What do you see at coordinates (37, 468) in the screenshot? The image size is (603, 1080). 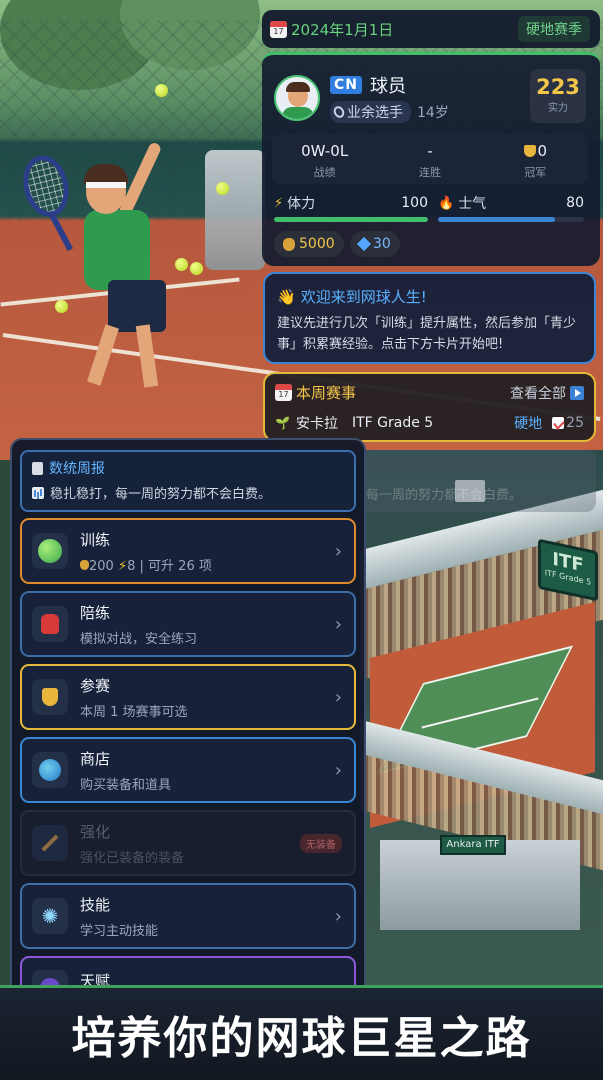 I see `clipboard-icon` at bounding box center [37, 468].